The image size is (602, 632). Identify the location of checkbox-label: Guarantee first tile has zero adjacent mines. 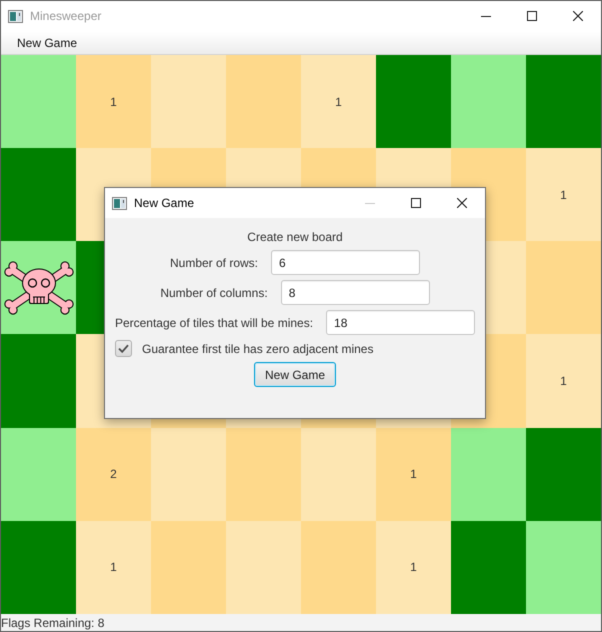
(258, 349).